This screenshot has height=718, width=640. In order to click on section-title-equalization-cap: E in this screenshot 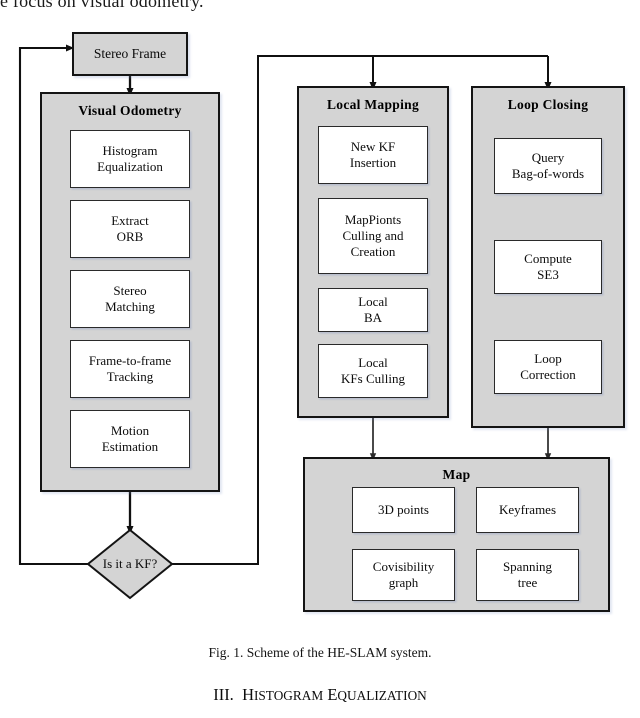, I will do `click(332, 694)`.